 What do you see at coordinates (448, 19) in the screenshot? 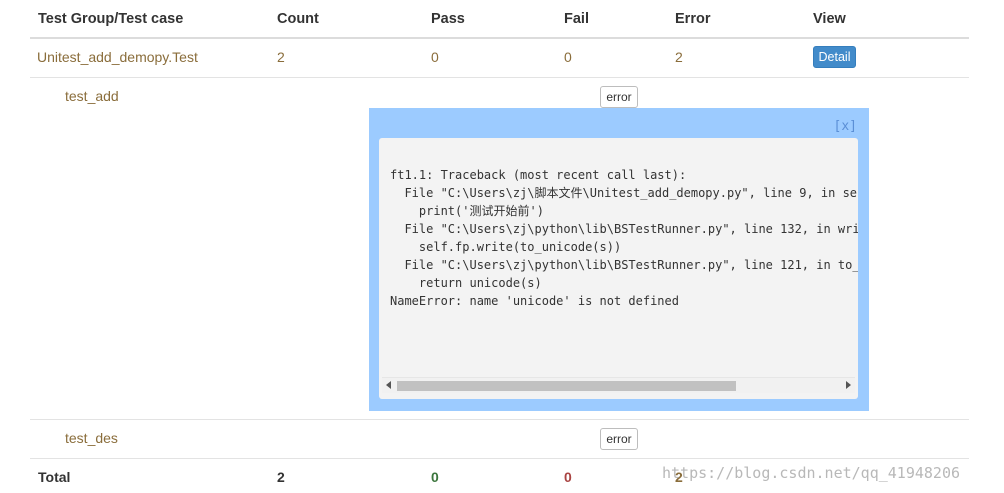
I see `header-pass: Pass` at bounding box center [448, 19].